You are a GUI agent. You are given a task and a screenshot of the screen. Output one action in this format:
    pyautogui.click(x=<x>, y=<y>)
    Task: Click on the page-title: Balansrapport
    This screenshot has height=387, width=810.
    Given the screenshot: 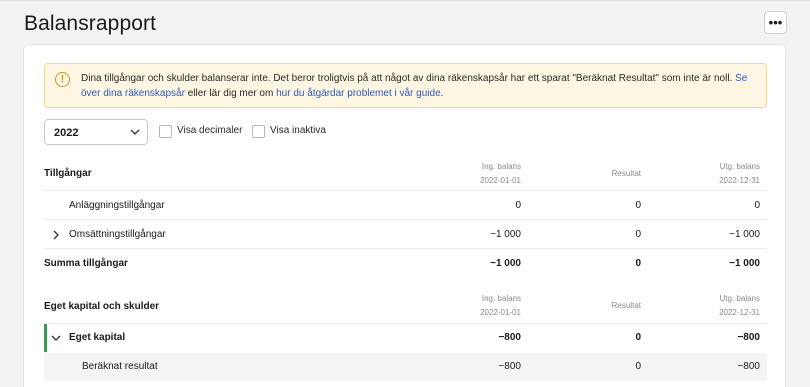 What is the action you would take?
    pyautogui.click(x=90, y=23)
    